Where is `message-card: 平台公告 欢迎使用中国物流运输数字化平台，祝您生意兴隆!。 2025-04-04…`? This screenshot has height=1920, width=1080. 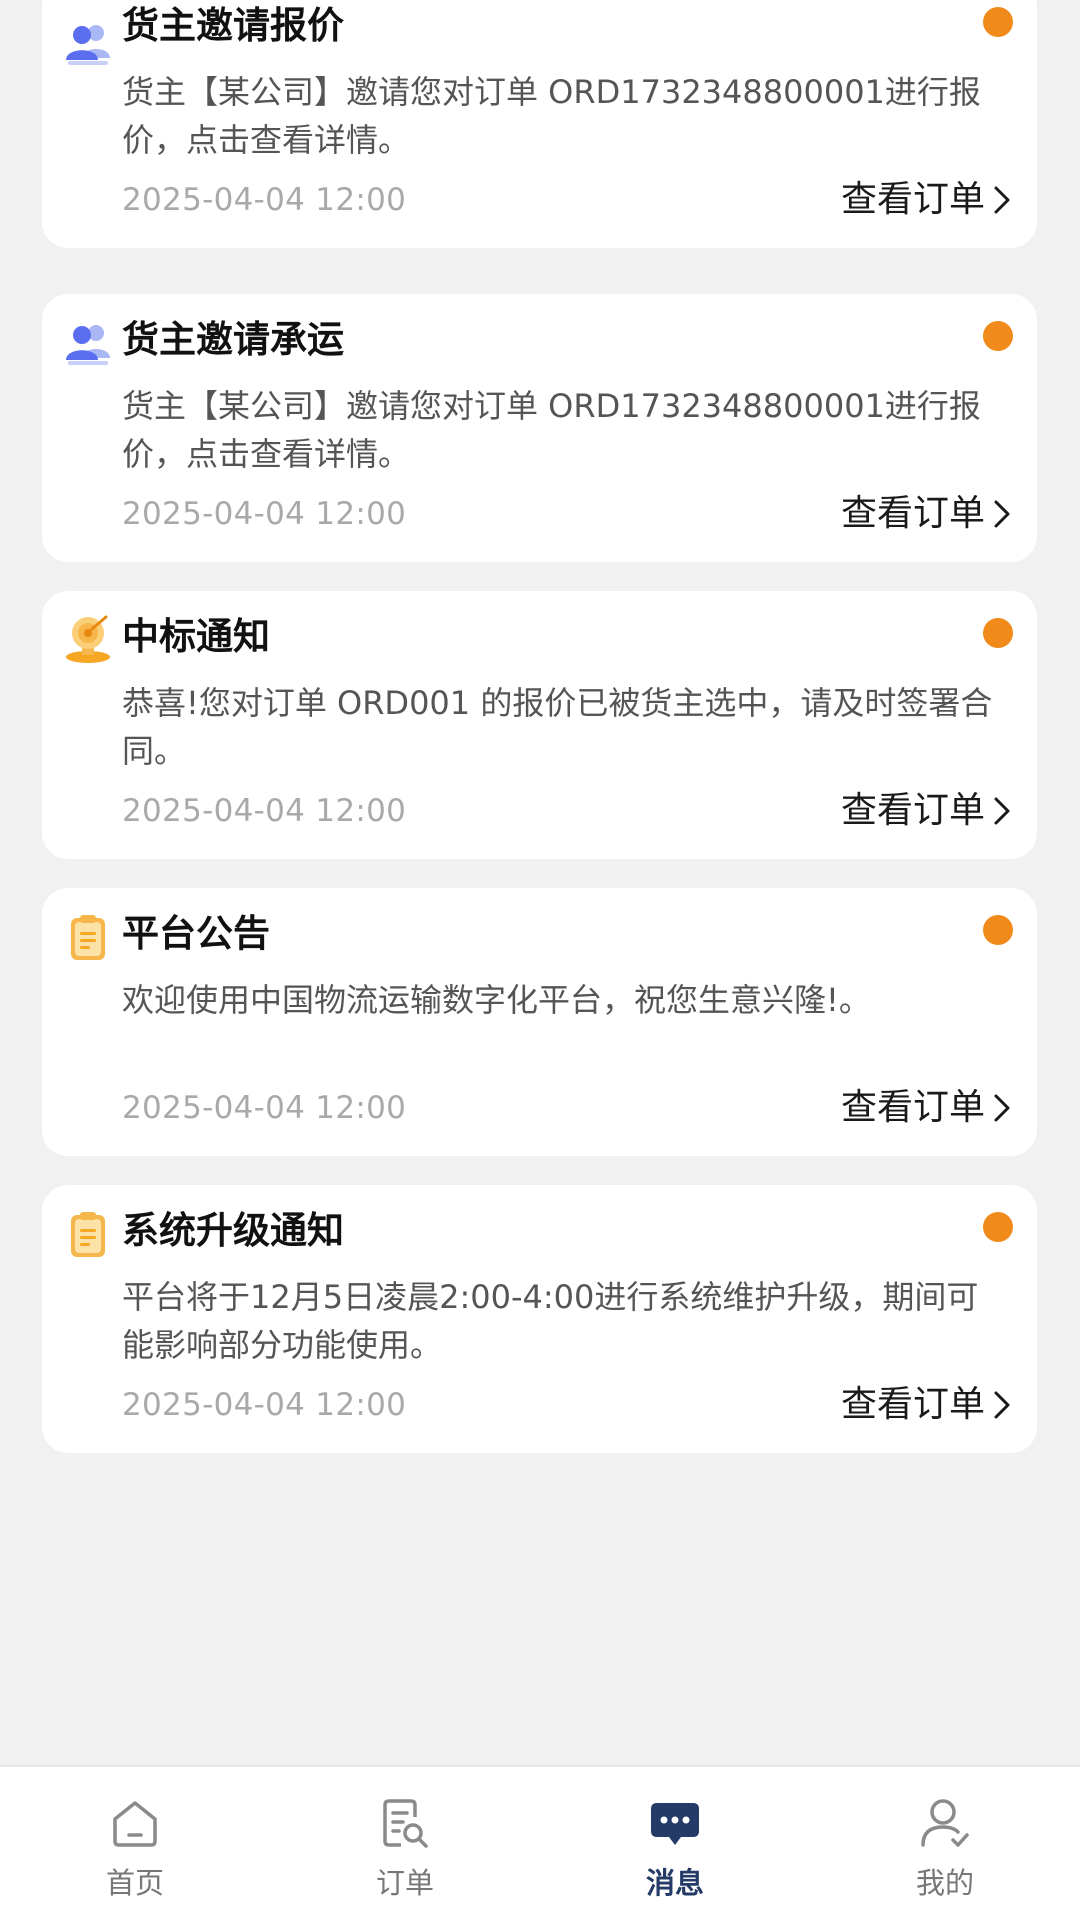 message-card: 平台公告 欢迎使用中国物流运输数字化平台，祝您生意兴隆!。 2025-04-04… is located at coordinates (539, 1022).